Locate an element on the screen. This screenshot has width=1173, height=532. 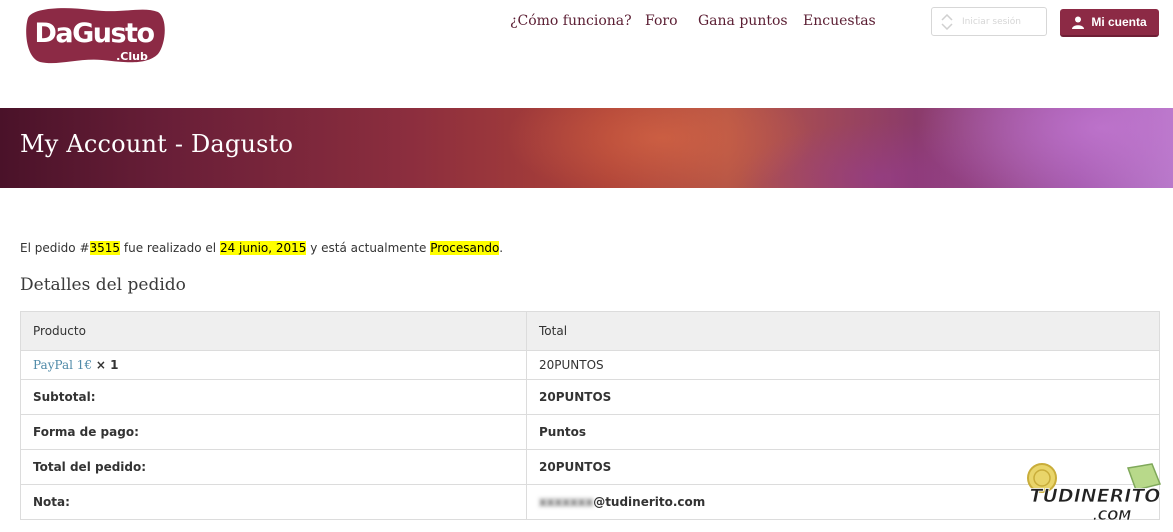
order-details-title: Detalles del pedido is located at coordinates (103, 285).